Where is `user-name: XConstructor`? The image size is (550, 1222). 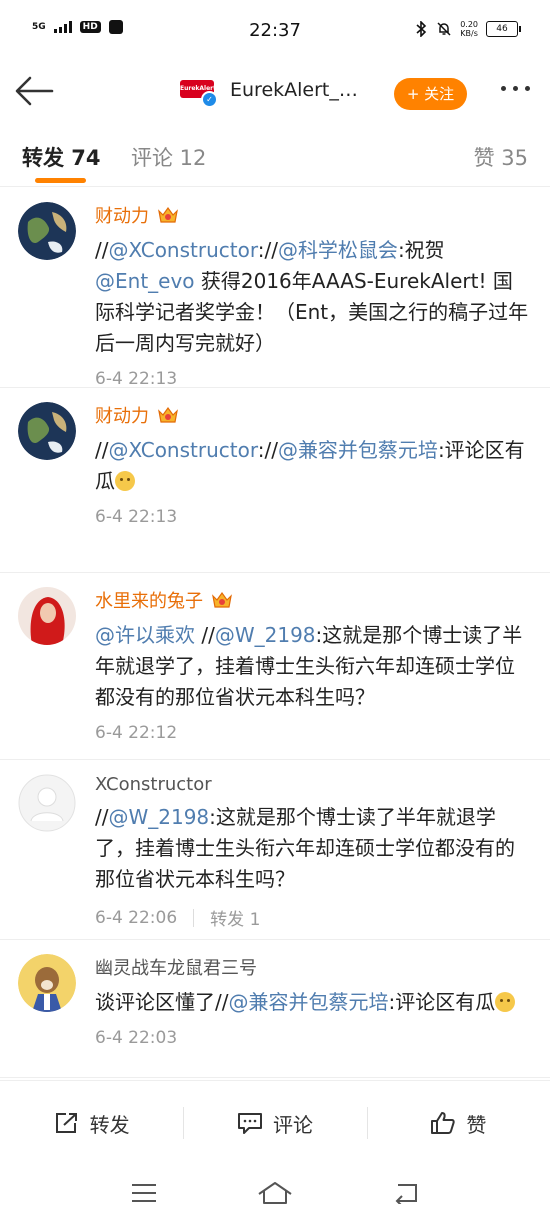 user-name: XConstructor is located at coordinates (153, 784).